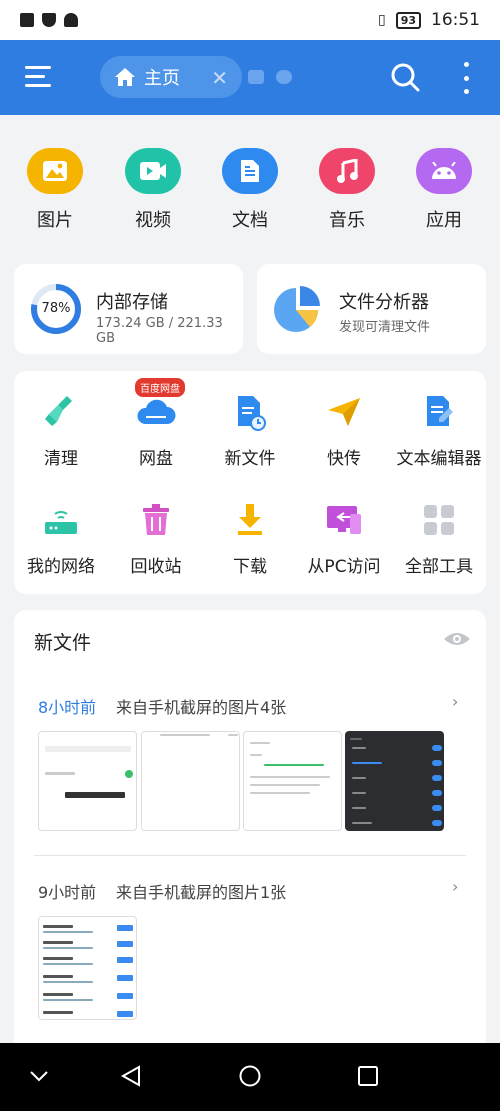  Describe the element at coordinates (71, 20) in the screenshot. I see `android-notification-icon` at that location.